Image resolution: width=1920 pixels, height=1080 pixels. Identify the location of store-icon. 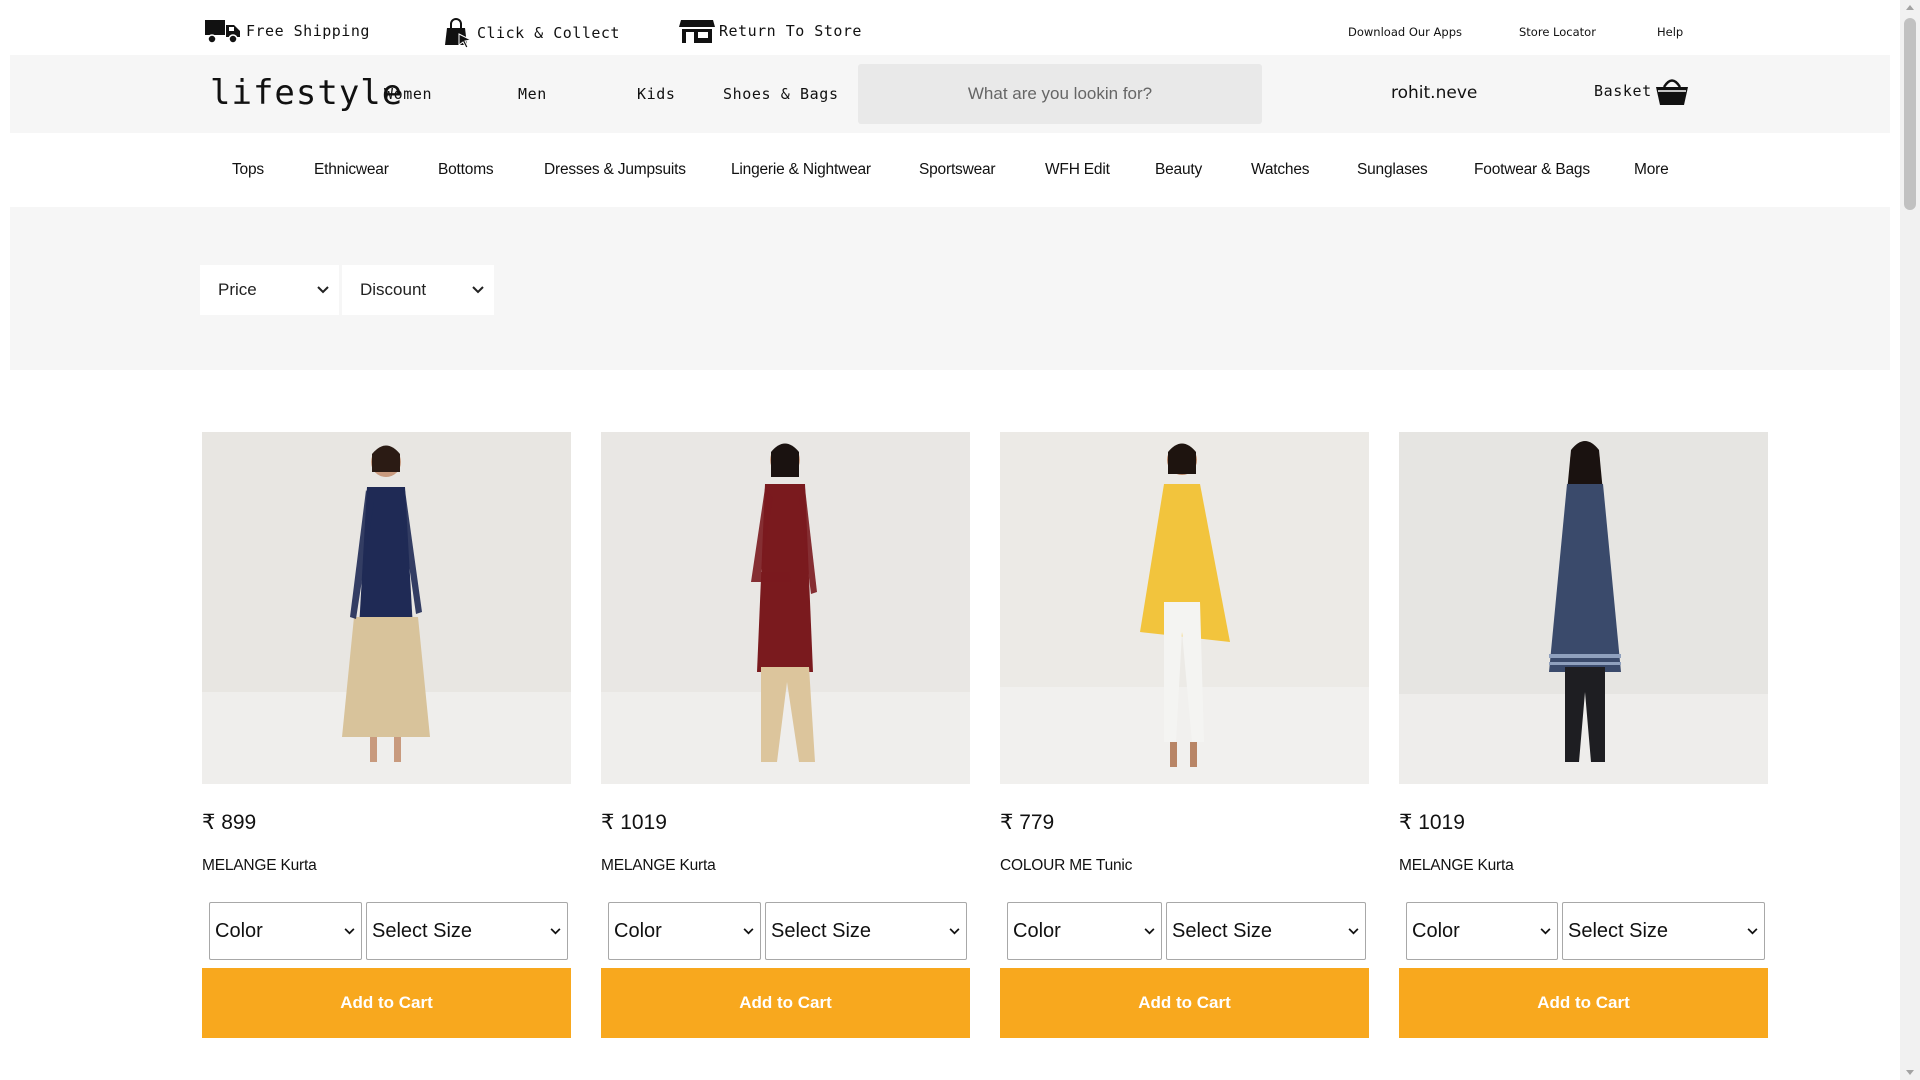
(697, 31).